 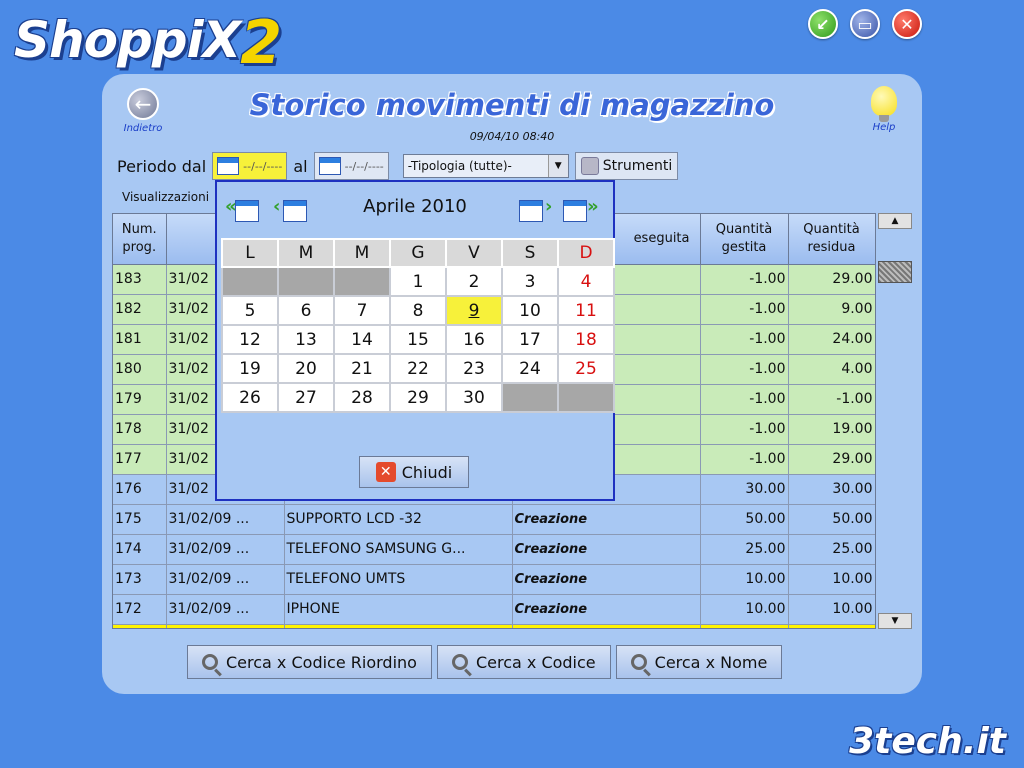 I want to click on calendar-day: 4, so click(x=586, y=281).